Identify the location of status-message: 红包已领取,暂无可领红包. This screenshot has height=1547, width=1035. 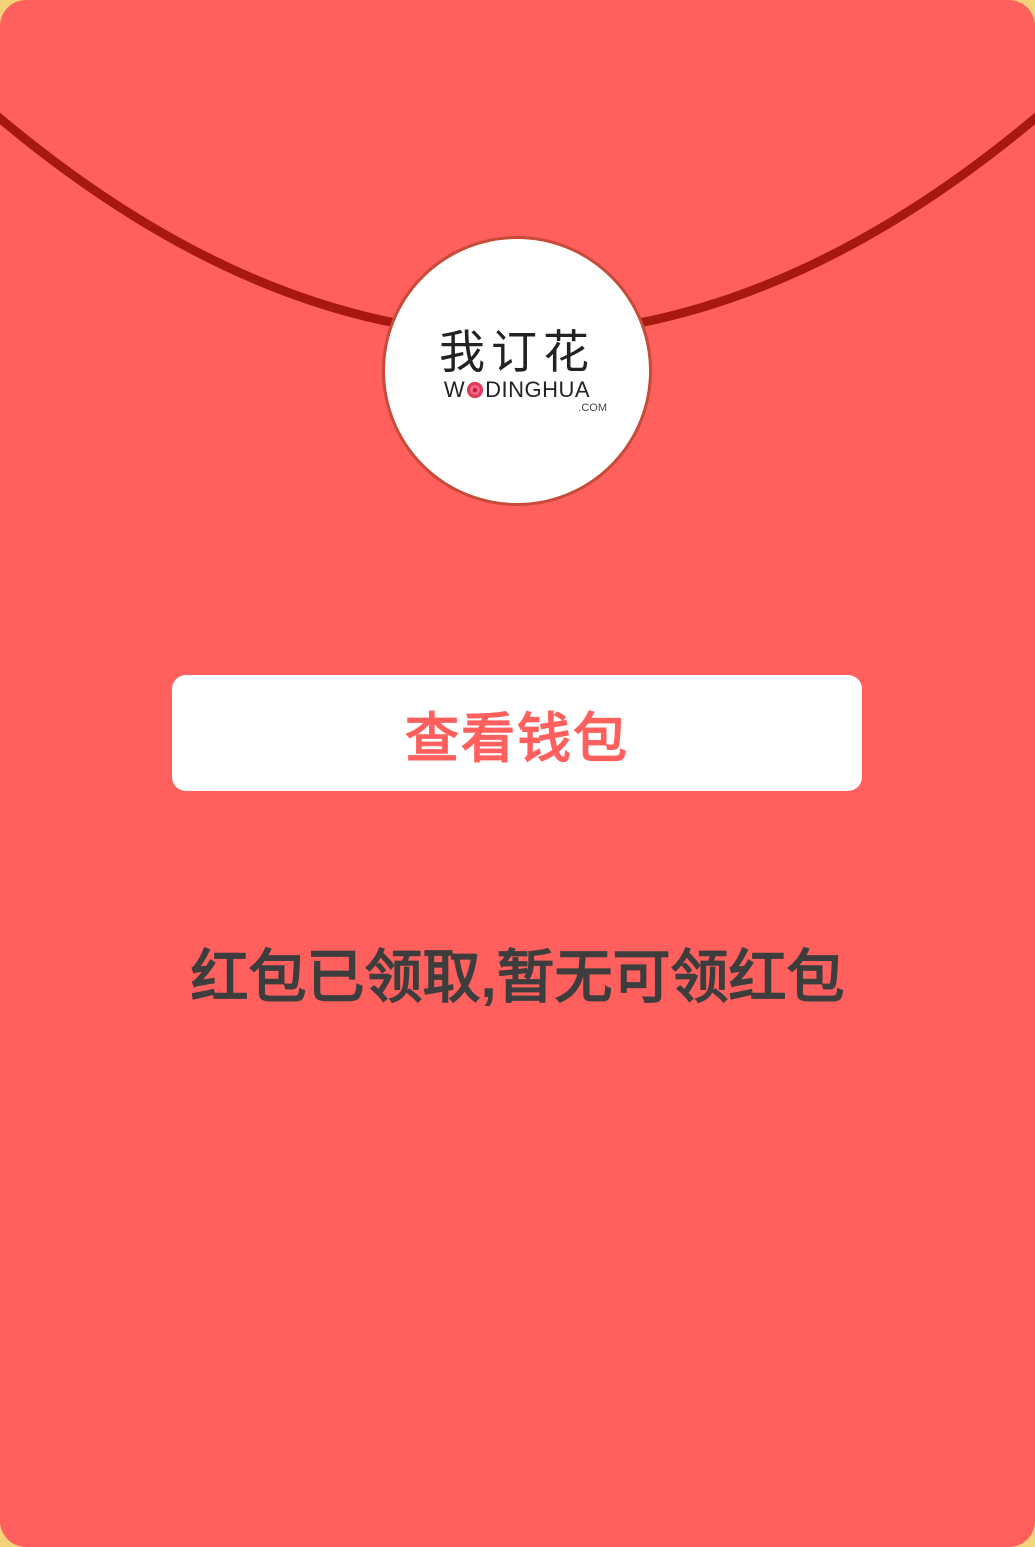
(517, 977).